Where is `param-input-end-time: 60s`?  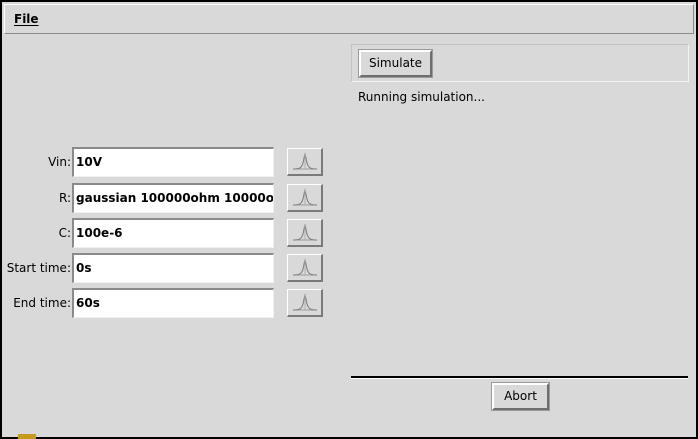 param-input-end-time: 60s is located at coordinates (173, 303).